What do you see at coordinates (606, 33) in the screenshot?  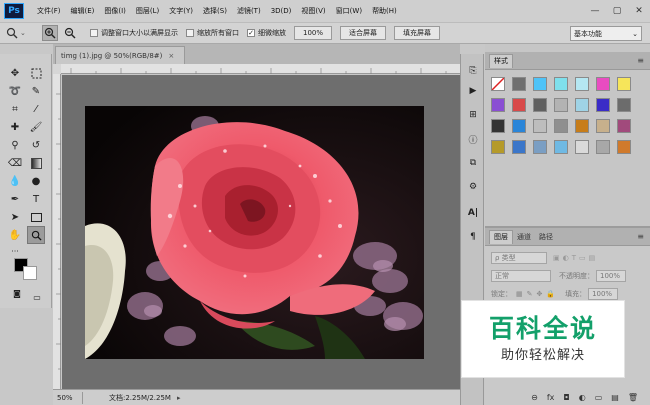 I see `workspace-select: 基本功能 ⌄` at bounding box center [606, 33].